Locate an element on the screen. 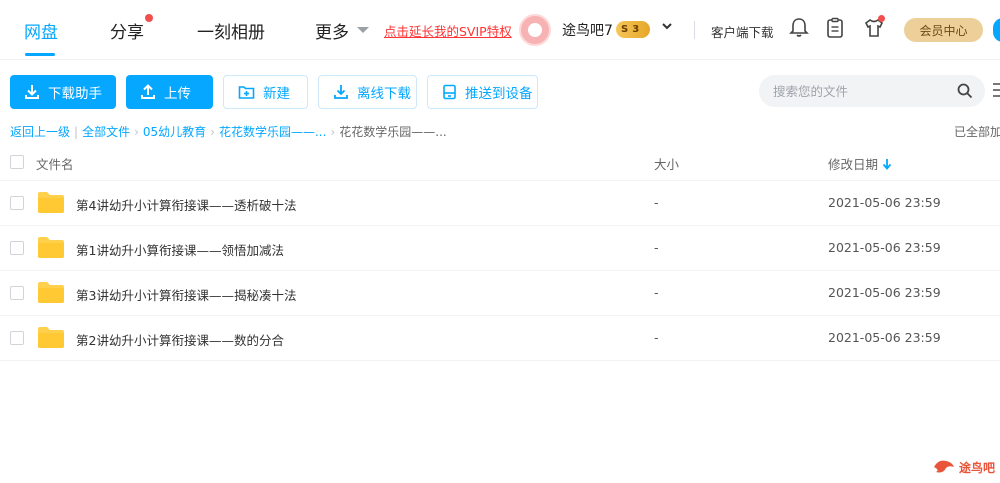  file-name: 第4讲幼升小计算衔接课——透析破十法 is located at coordinates (186, 204).